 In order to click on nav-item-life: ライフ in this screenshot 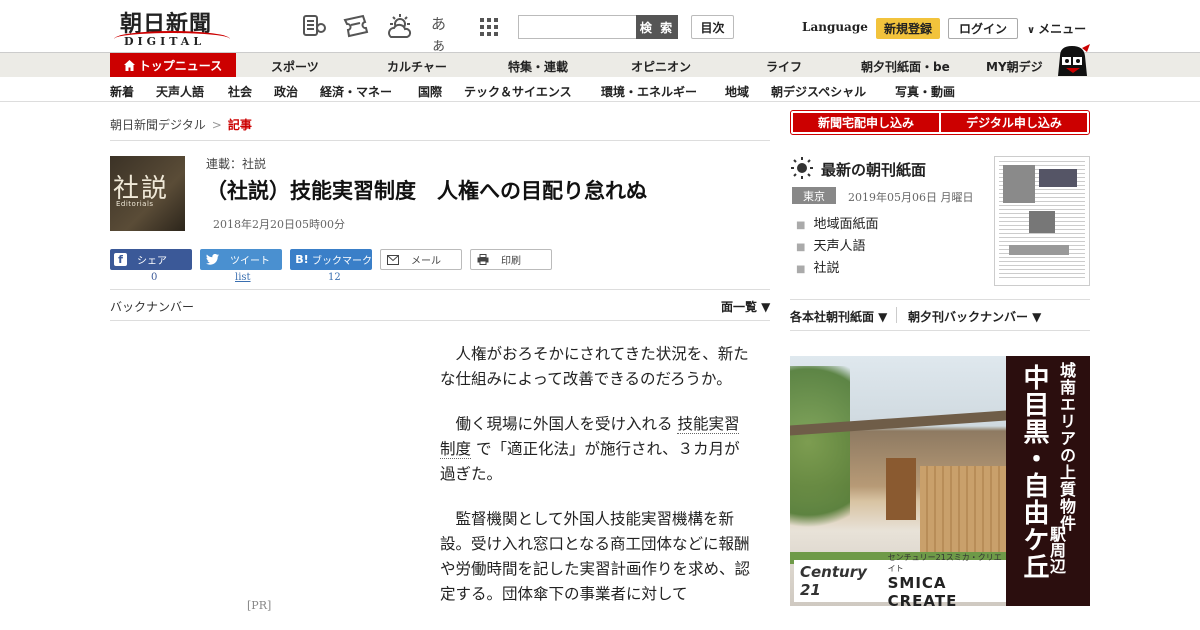, I will do `click(784, 66)`.